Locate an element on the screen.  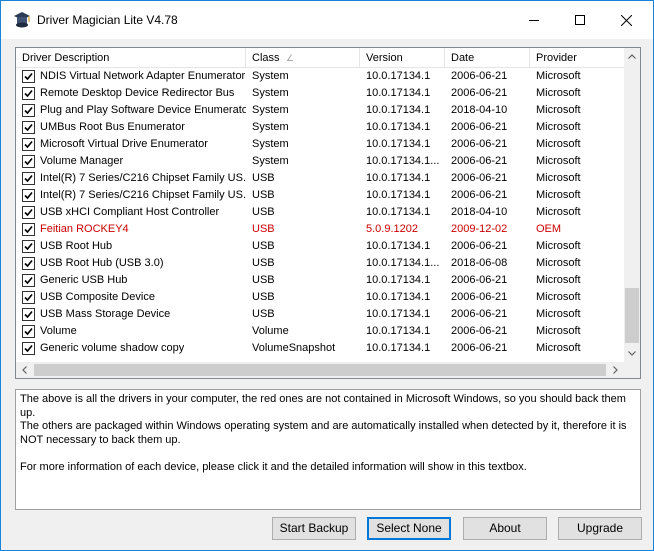
scroll-right-button is located at coordinates (615, 370).